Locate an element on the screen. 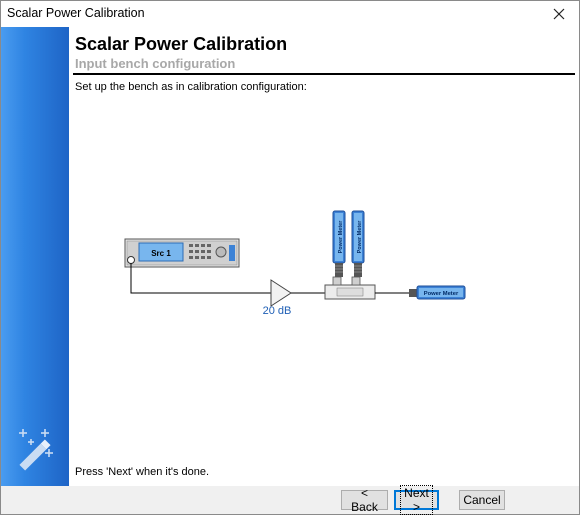  next-button-label: Next > is located at coordinates (416, 500).